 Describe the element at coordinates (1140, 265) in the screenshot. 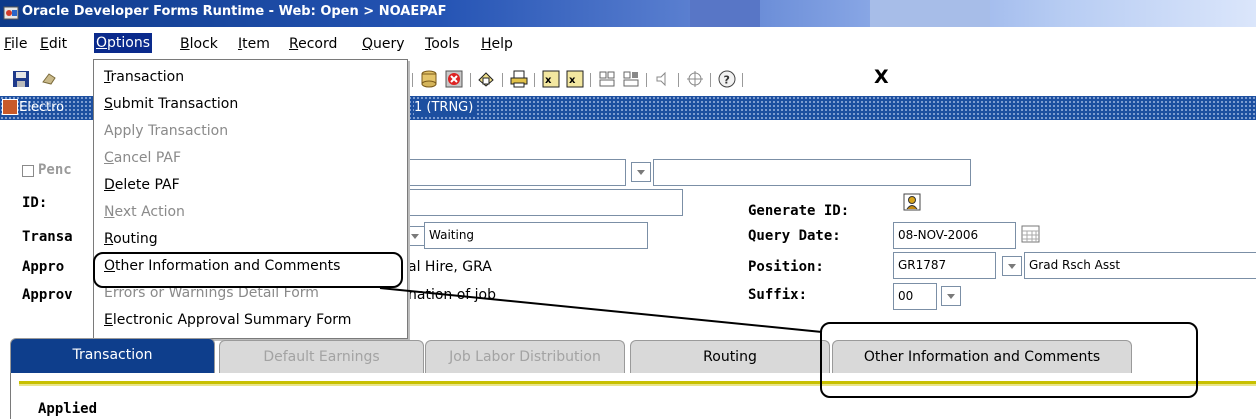

I see `position-title-field: Grad Rsch Asst` at that location.